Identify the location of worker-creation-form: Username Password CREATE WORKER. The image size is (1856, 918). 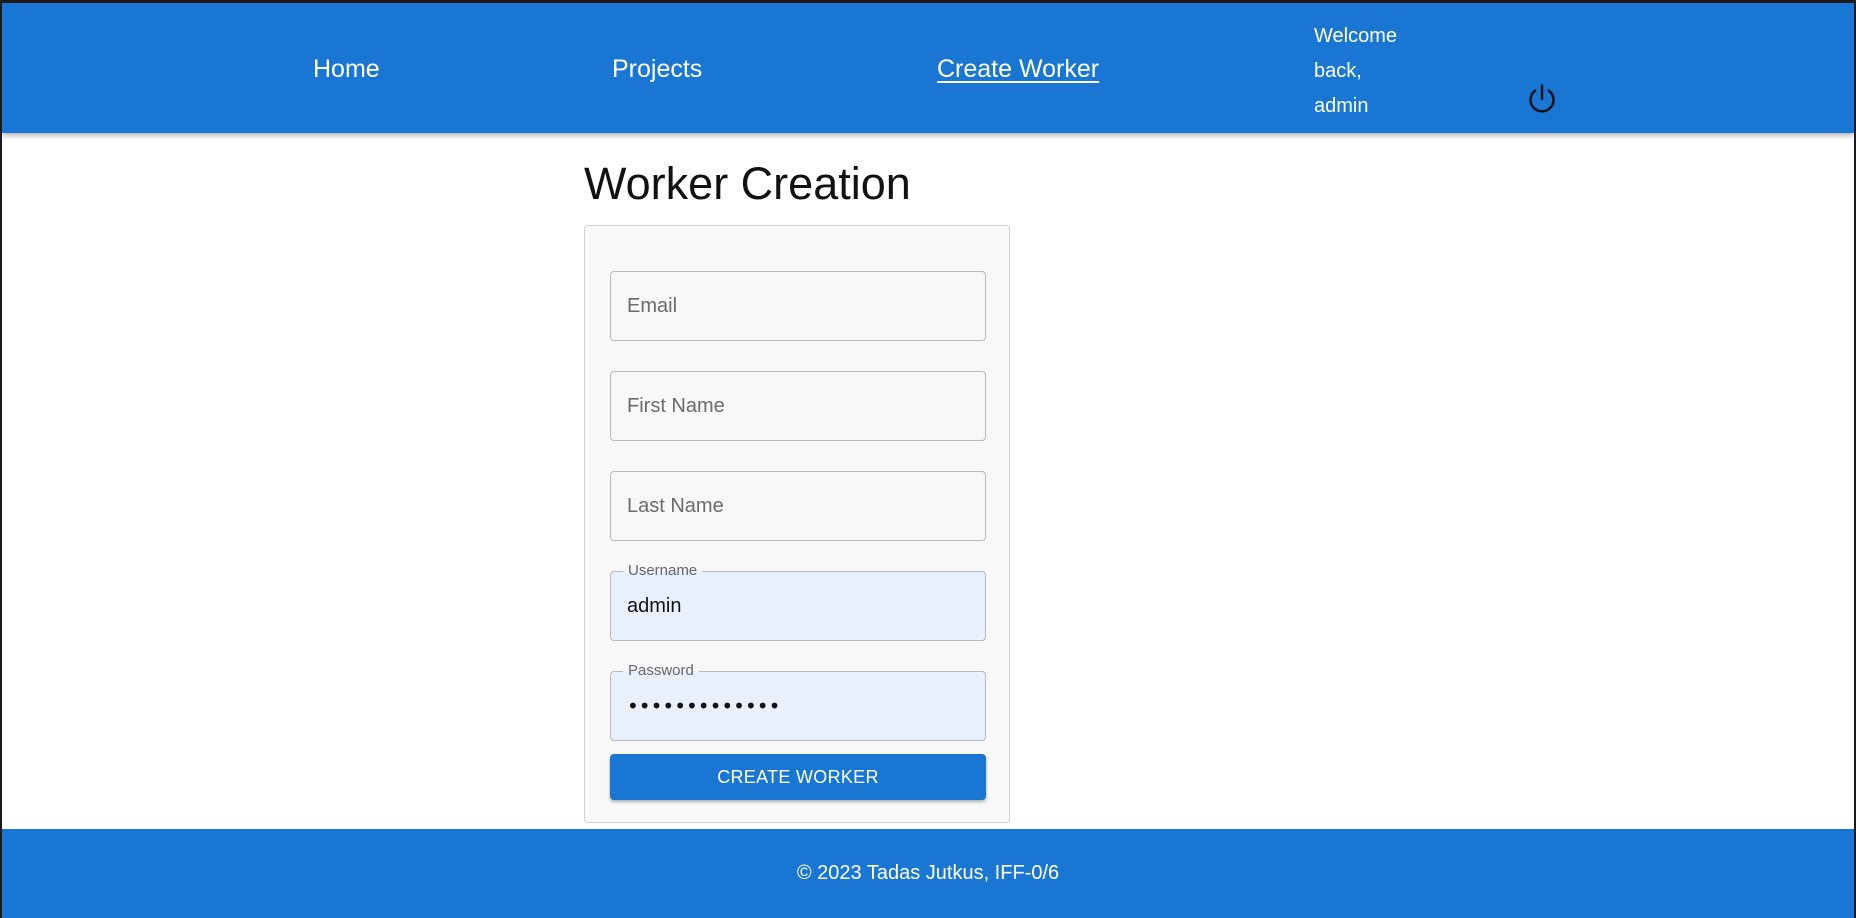
(797, 524).